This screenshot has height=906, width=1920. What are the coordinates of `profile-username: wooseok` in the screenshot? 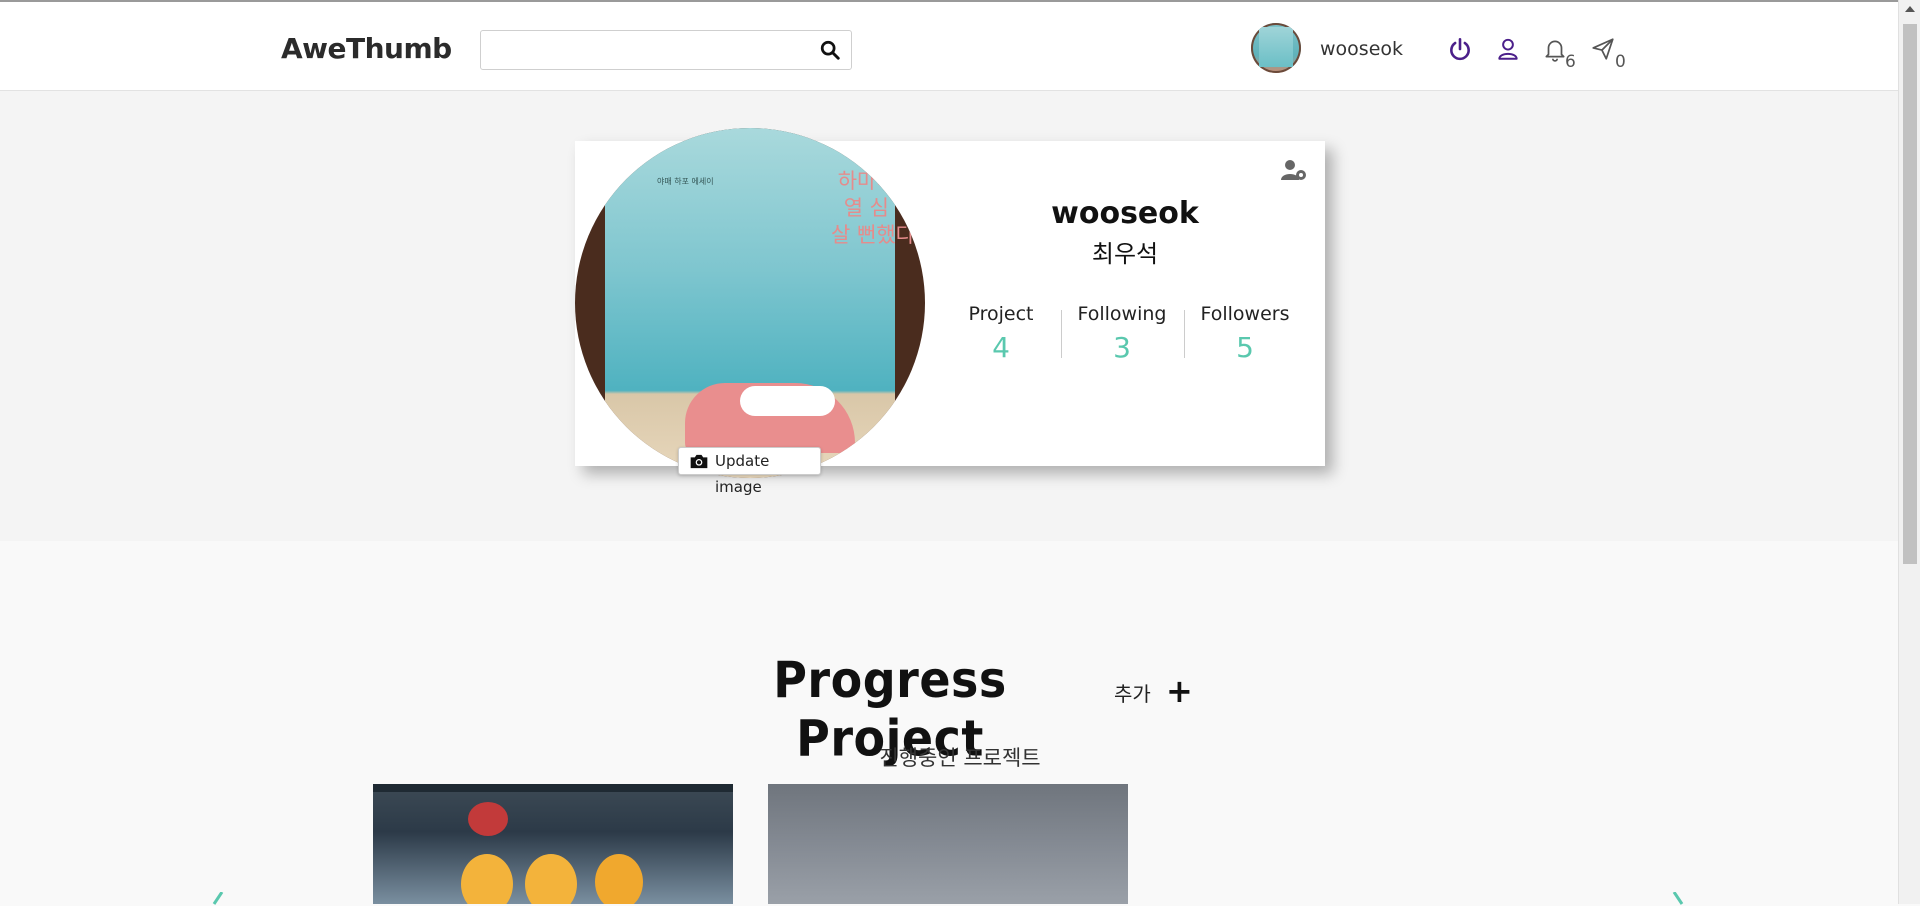 It's located at (1125, 213).